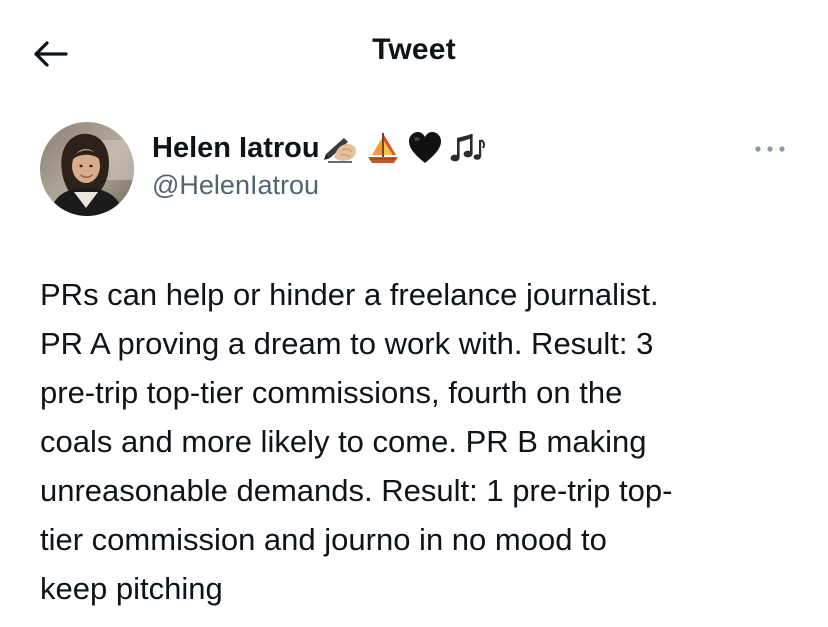  I want to click on black-heart-emoji, so click(424, 147).